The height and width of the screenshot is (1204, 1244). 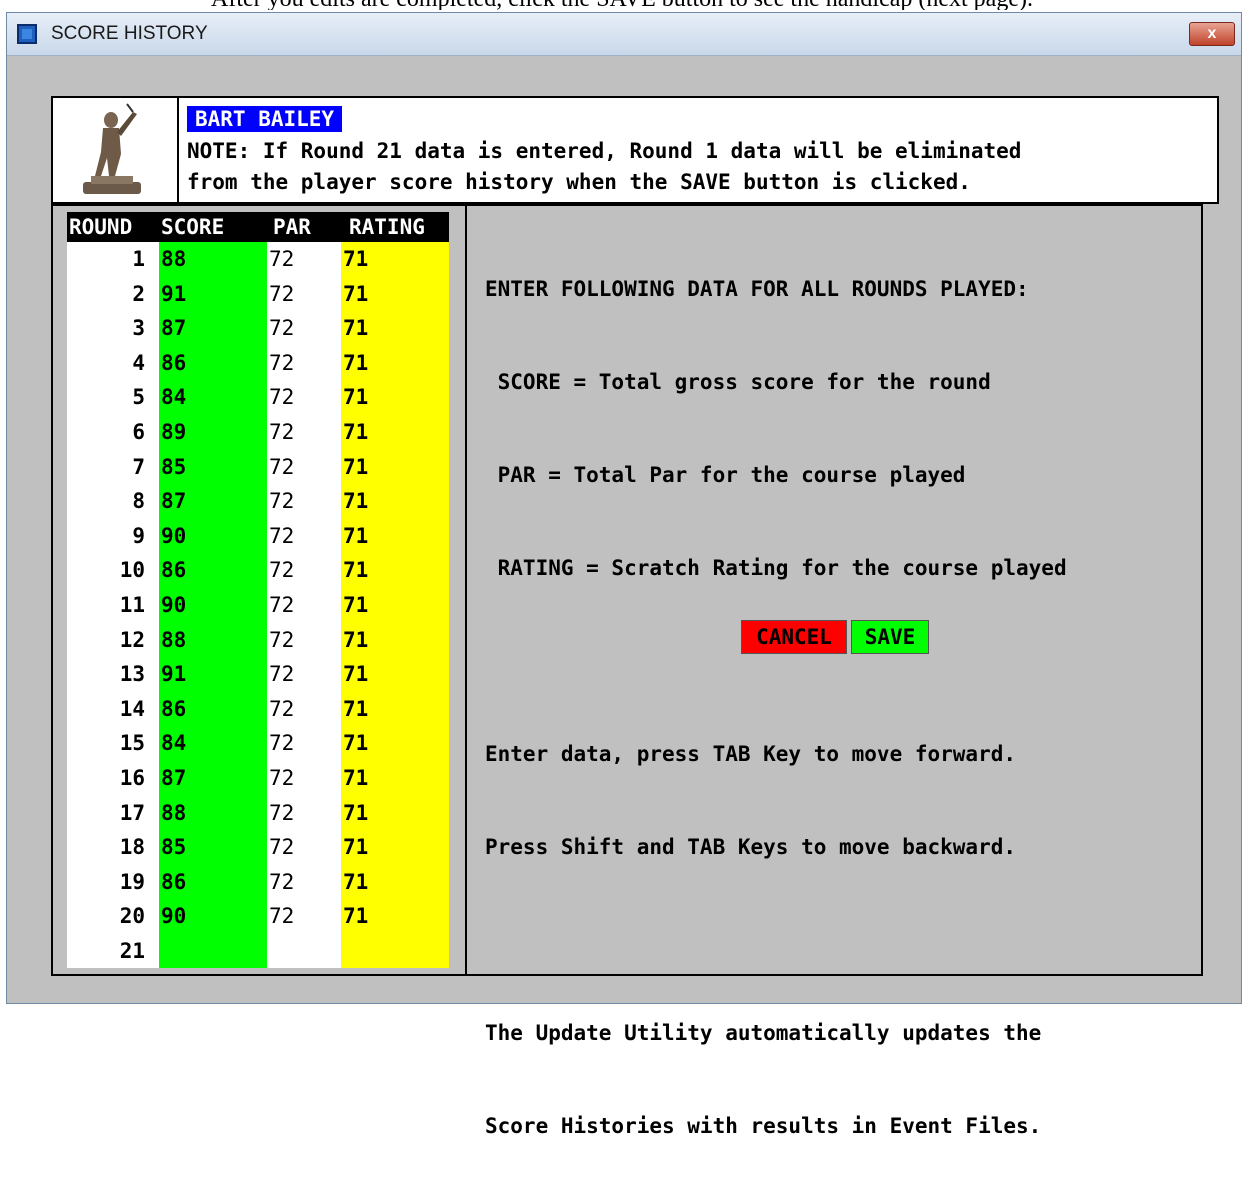 What do you see at coordinates (624, 34) in the screenshot?
I see `title-bar: SCORE HISTORY x` at bounding box center [624, 34].